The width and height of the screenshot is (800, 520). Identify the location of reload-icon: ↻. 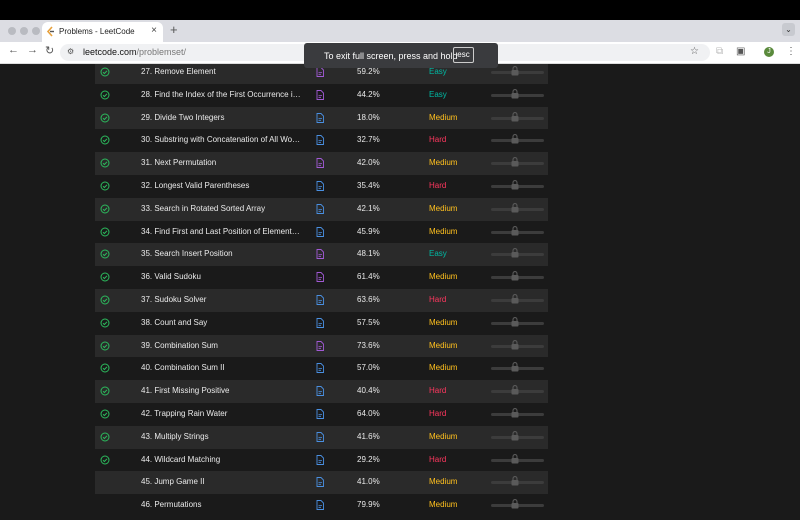
(49, 50).